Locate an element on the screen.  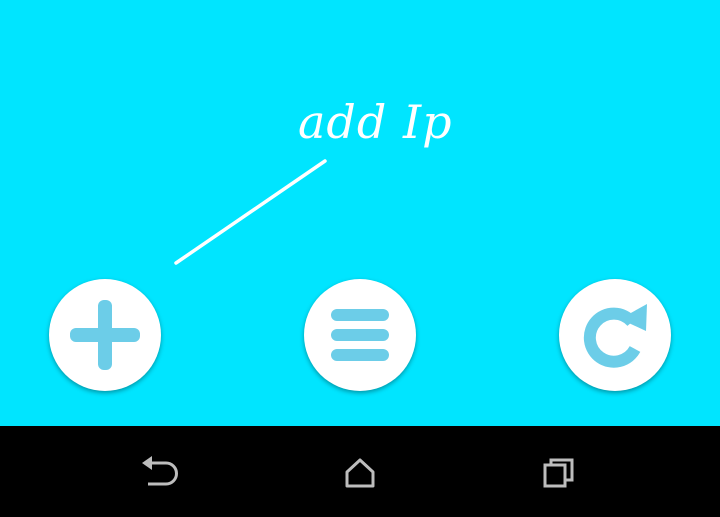
hamburger-icon is located at coordinates (360, 335).